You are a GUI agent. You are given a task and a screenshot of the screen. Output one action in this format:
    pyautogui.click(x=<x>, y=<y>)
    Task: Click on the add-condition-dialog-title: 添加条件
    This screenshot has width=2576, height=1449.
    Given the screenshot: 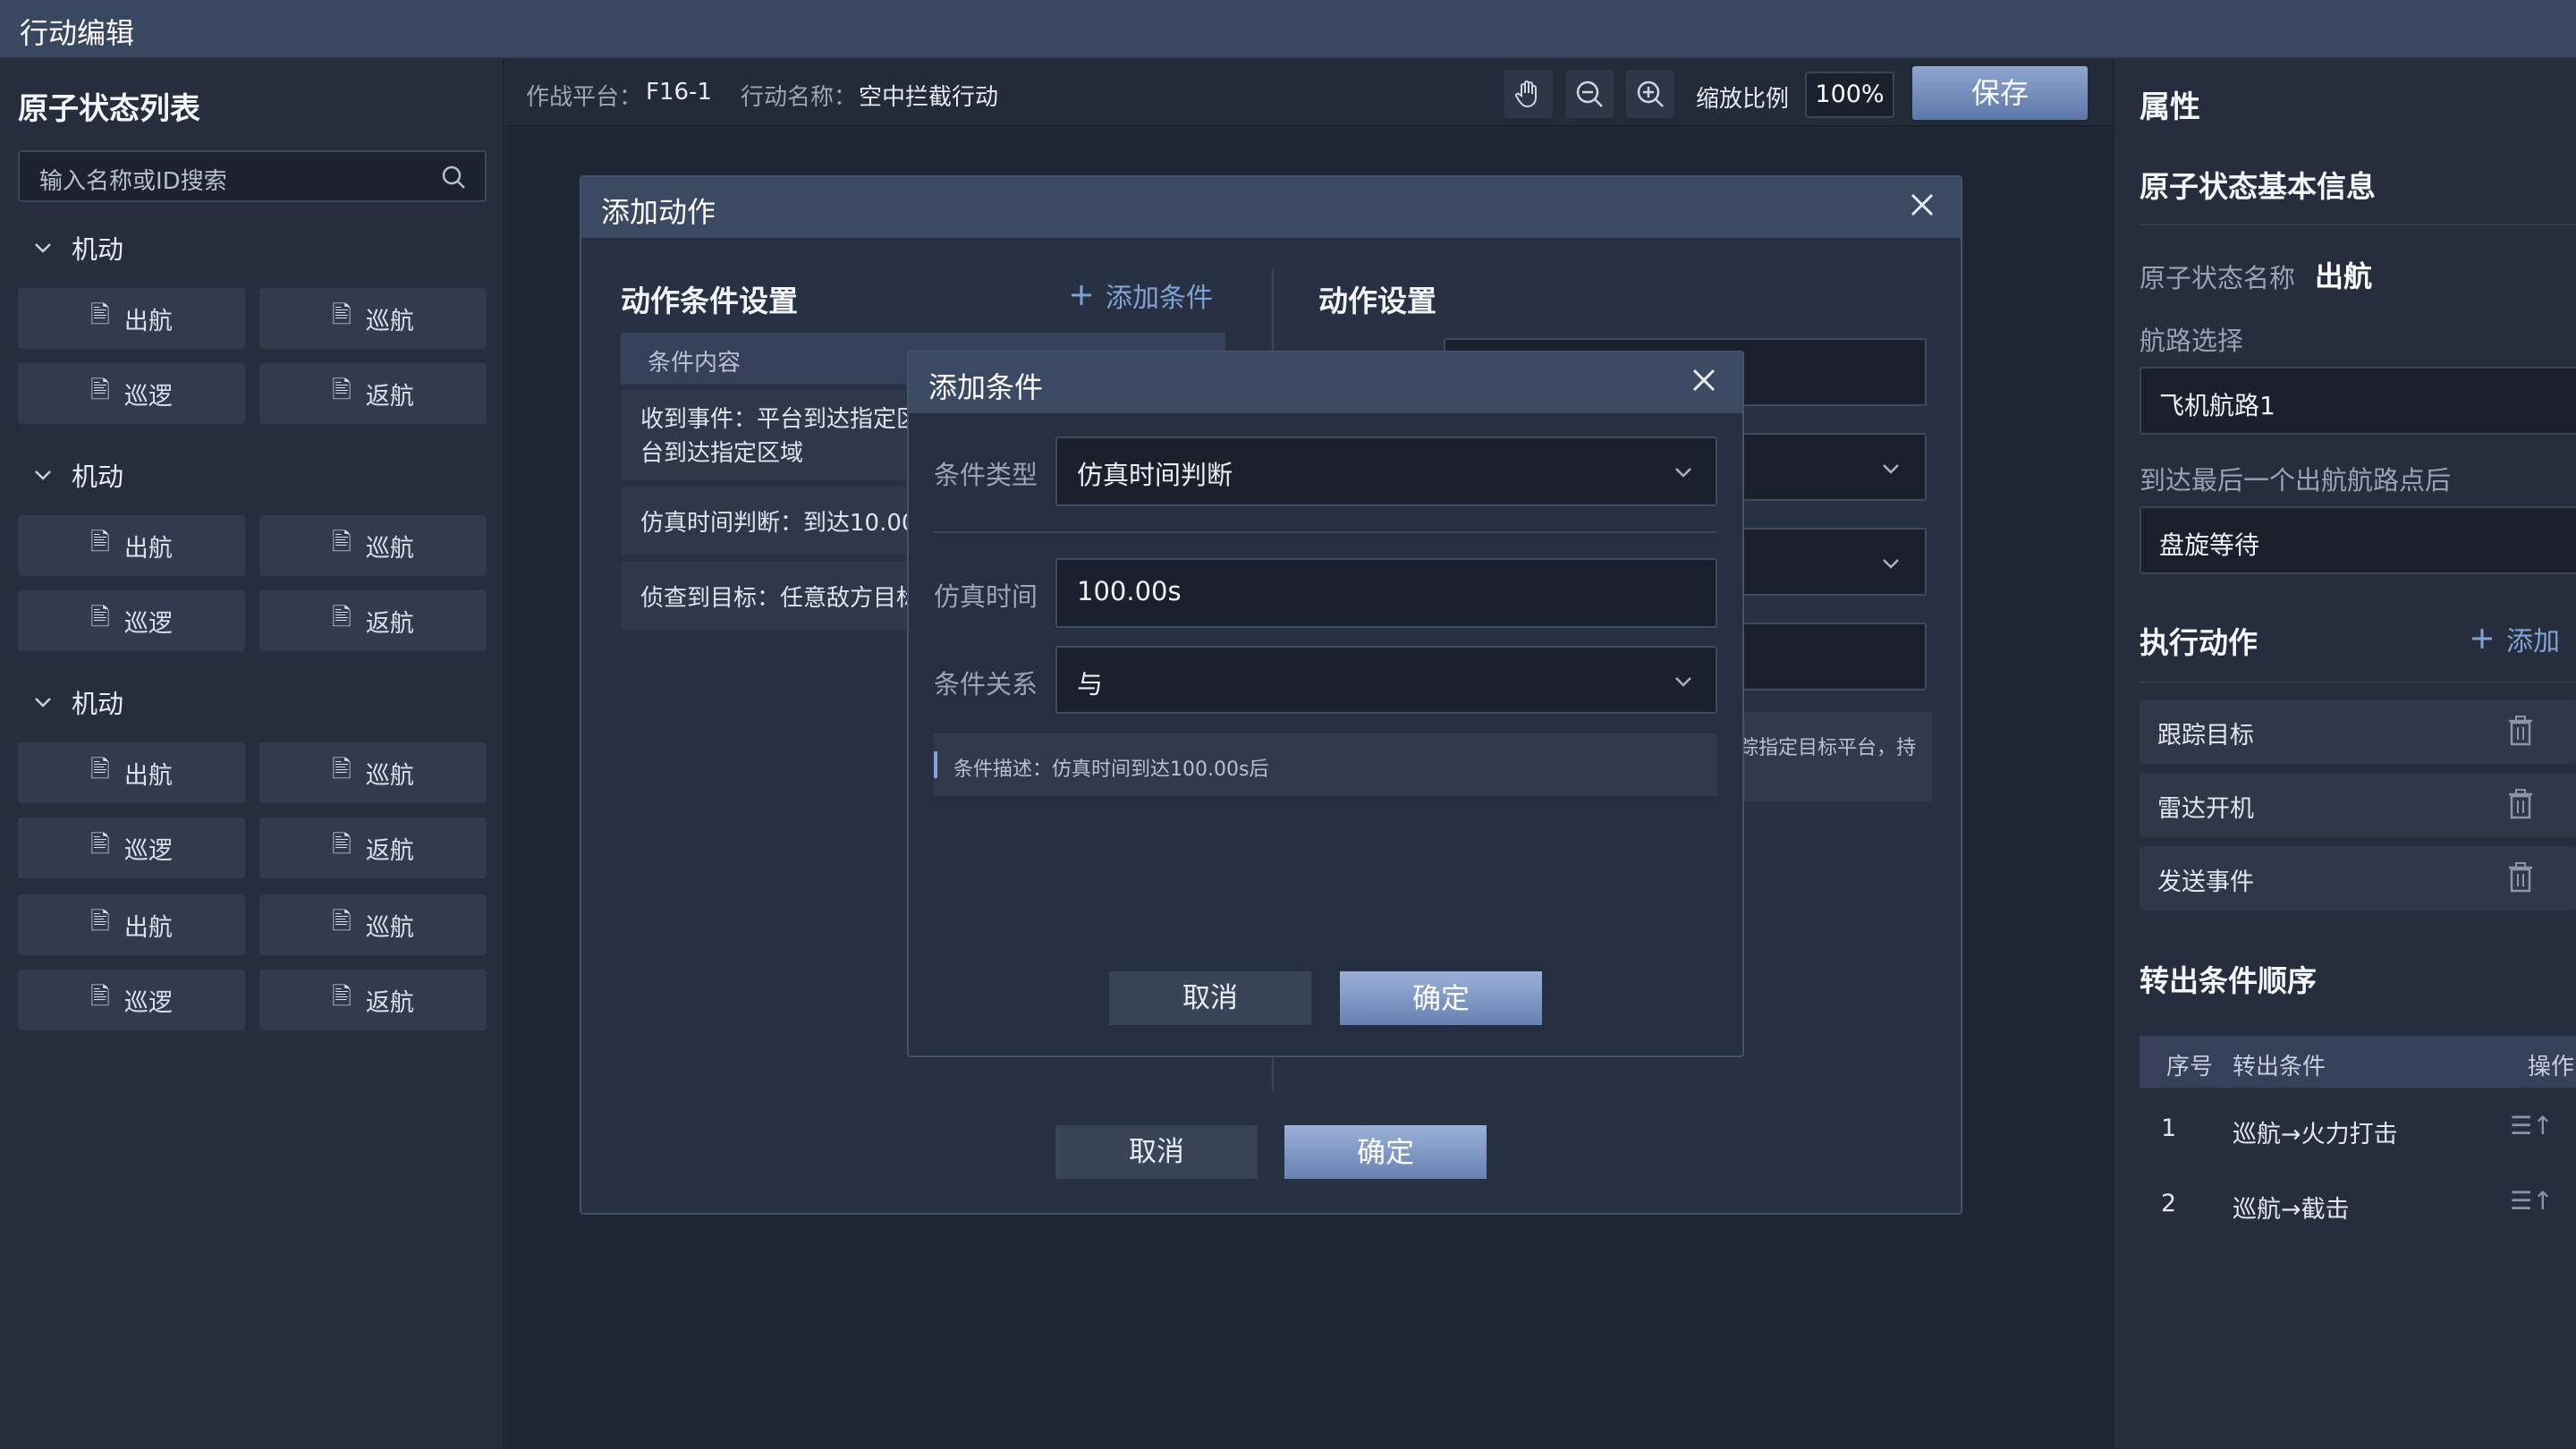 What is the action you would take?
    pyautogui.click(x=986, y=387)
    